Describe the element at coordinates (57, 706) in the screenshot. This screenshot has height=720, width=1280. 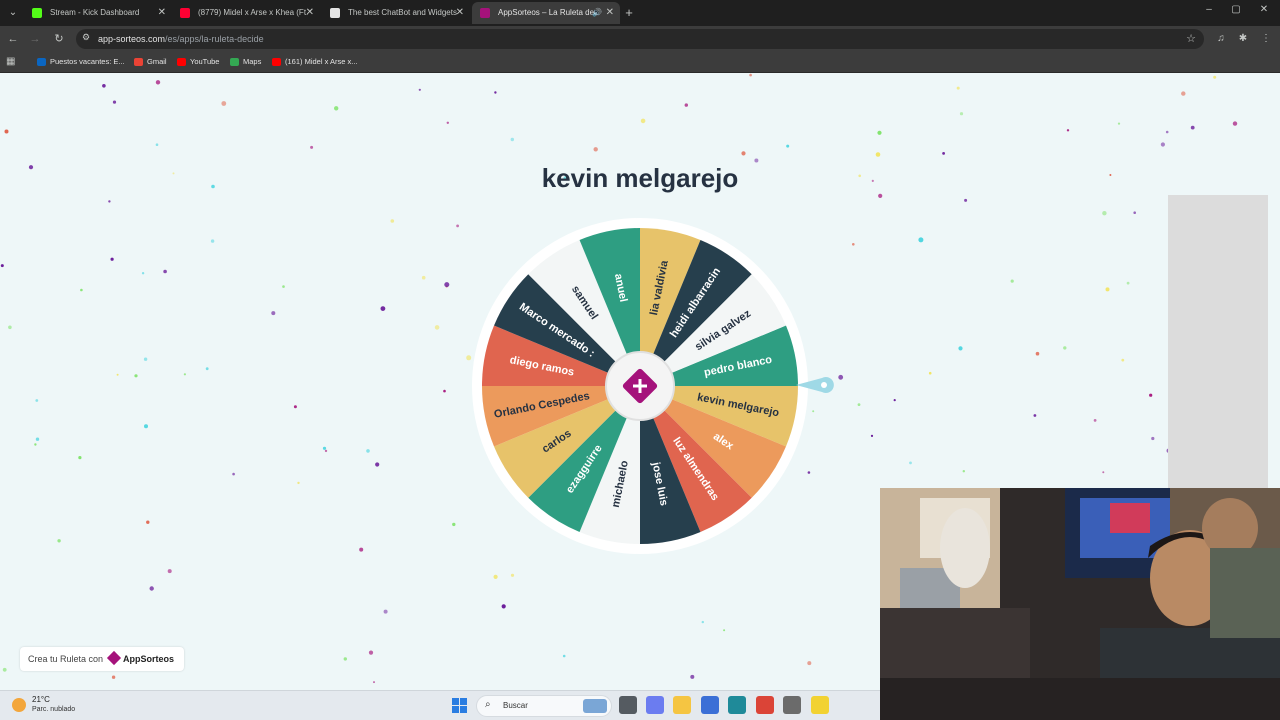
I see `weather-widget: 21°C Parc. nublado` at that location.